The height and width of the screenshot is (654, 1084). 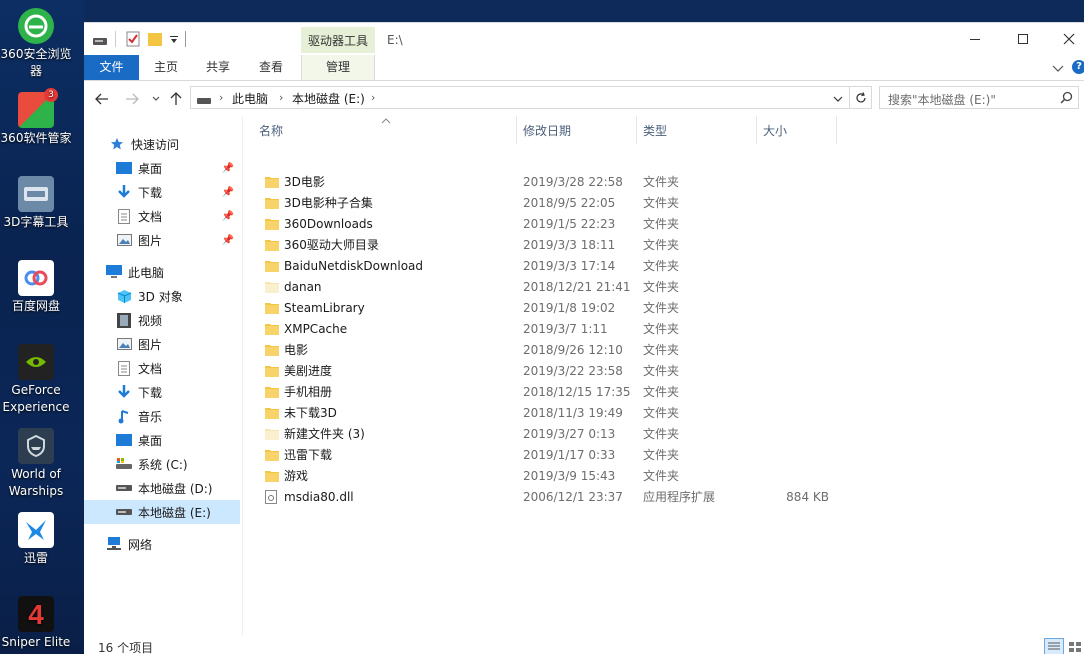 What do you see at coordinates (338, 40) in the screenshot?
I see `drive-tools-context-tab: 驱动器工具` at bounding box center [338, 40].